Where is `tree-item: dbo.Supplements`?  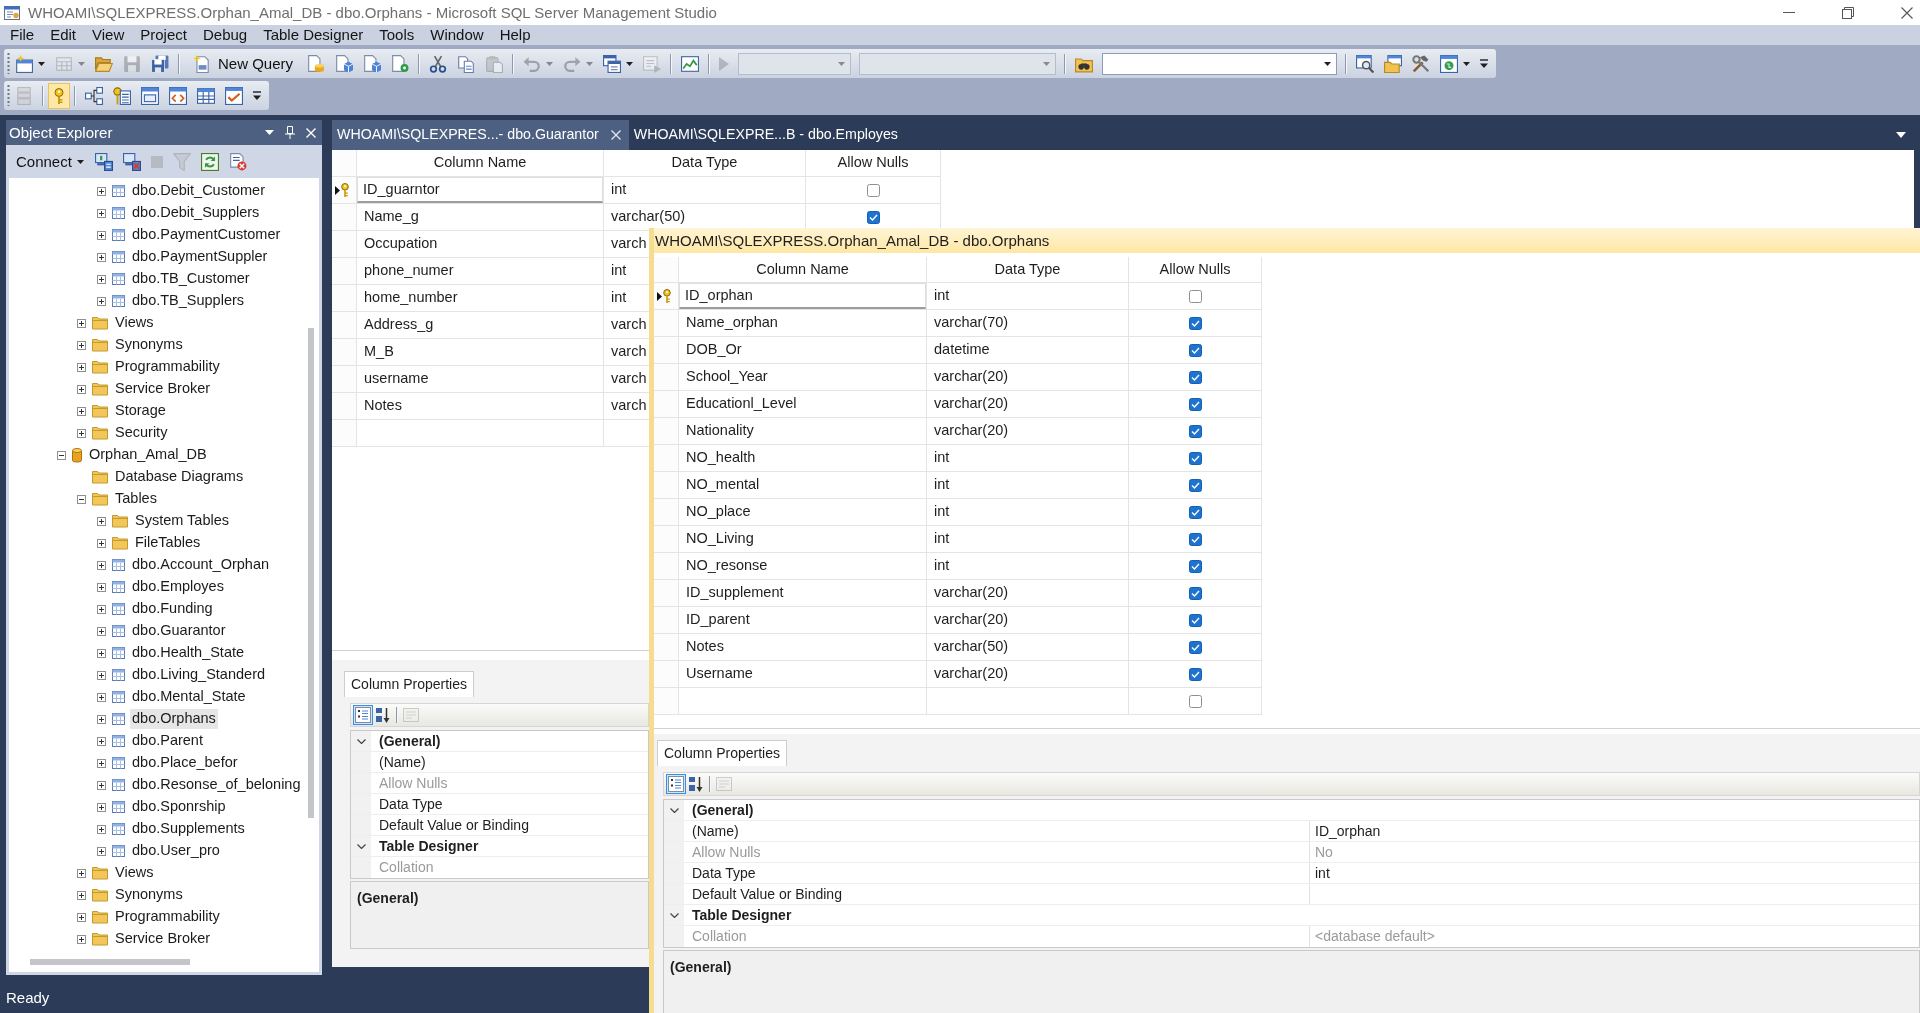
tree-item: dbo.Supplements is located at coordinates (188, 829).